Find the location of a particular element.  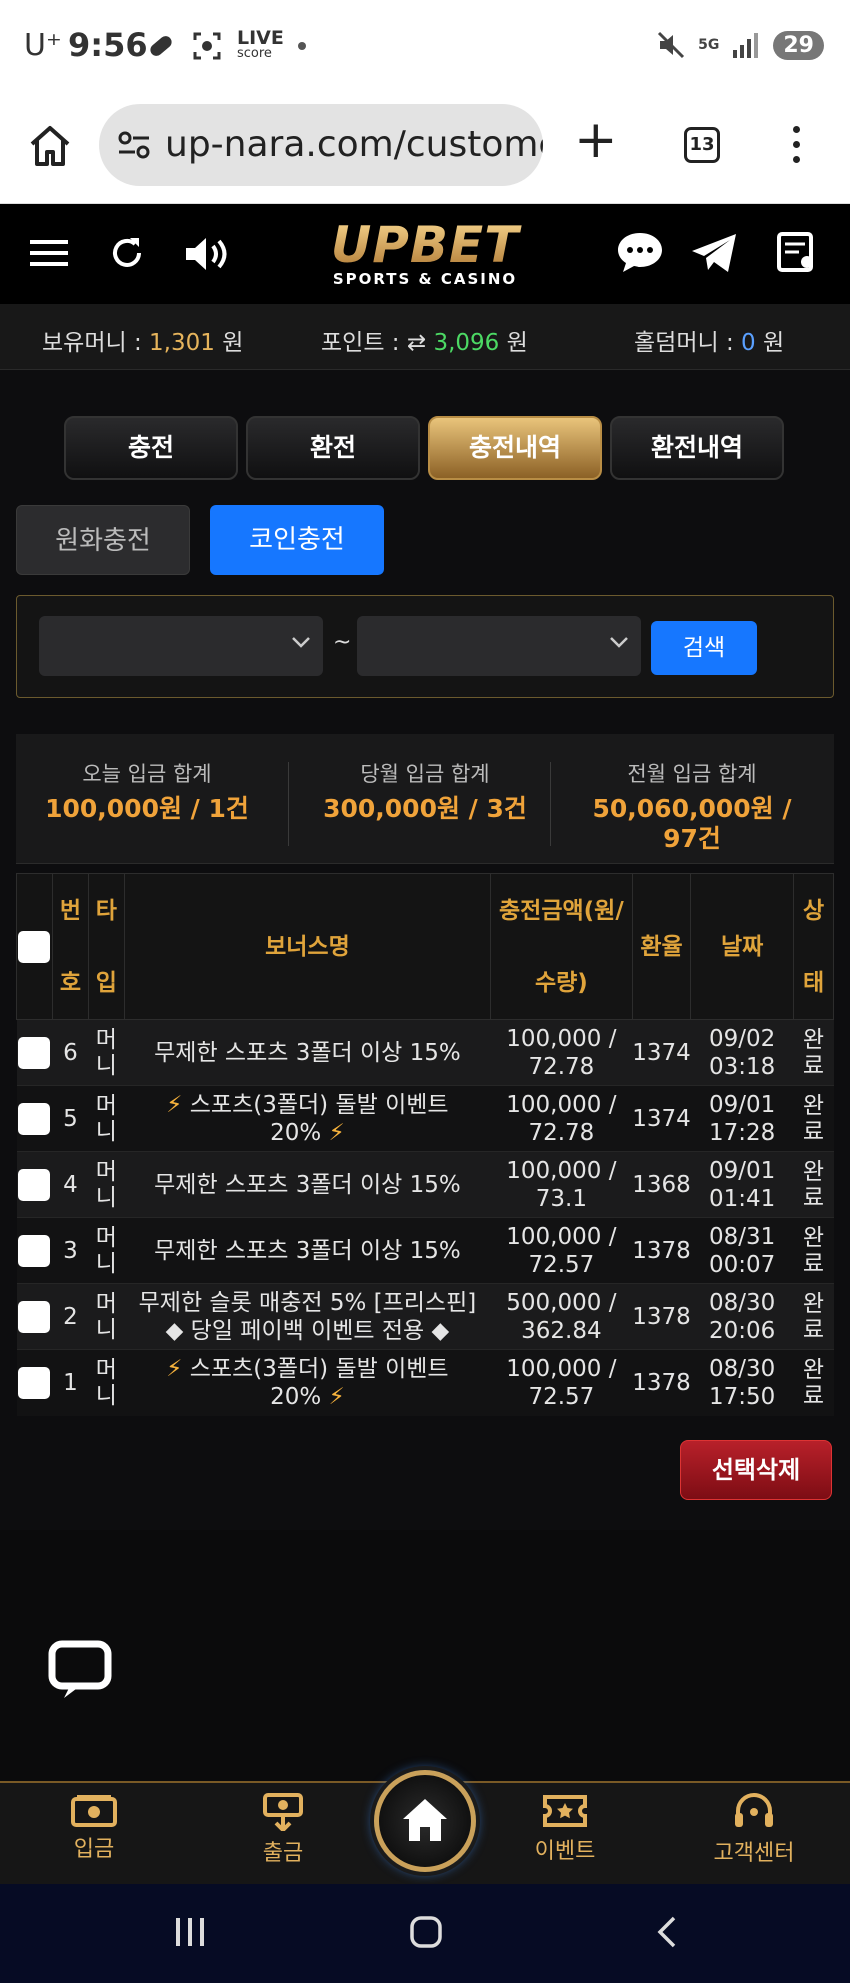

home-button is located at coordinates (425, 1821).